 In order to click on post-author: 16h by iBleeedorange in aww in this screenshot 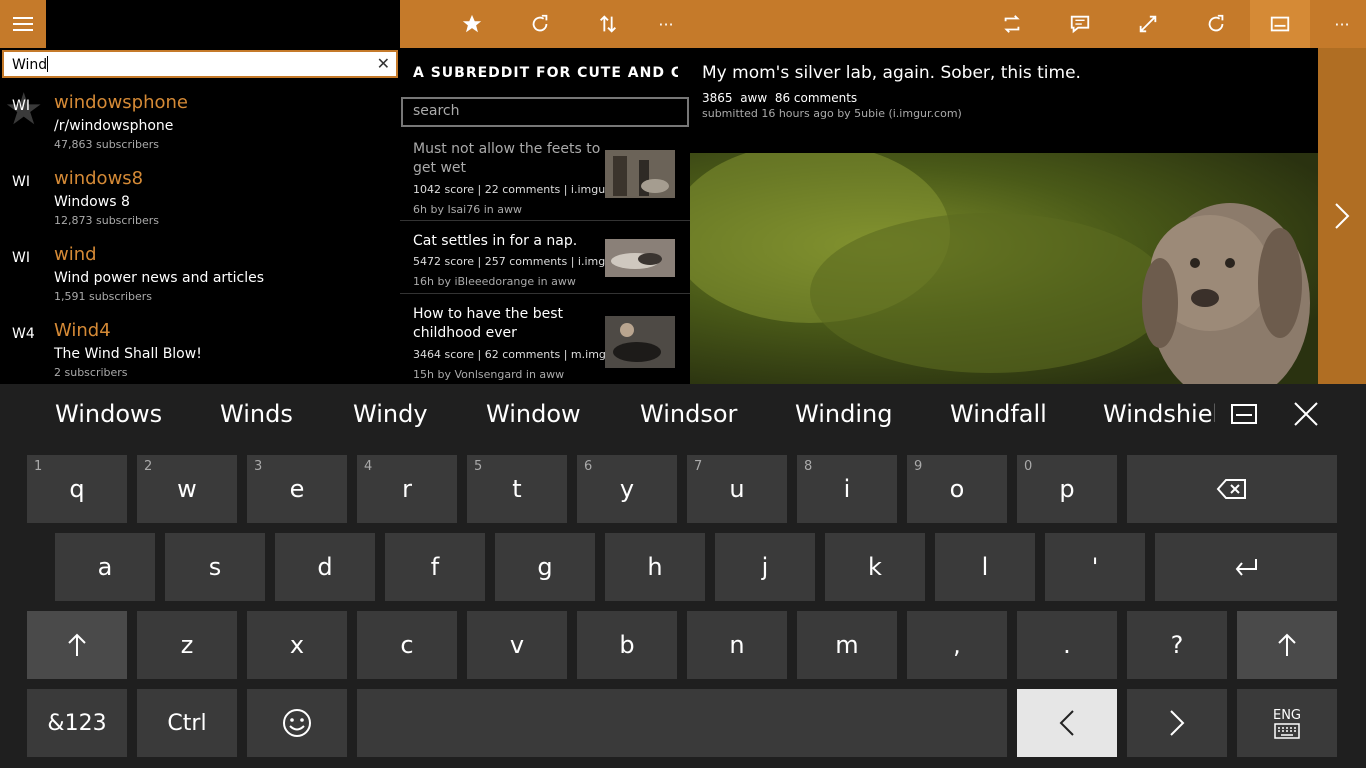, I will do `click(494, 281)`.